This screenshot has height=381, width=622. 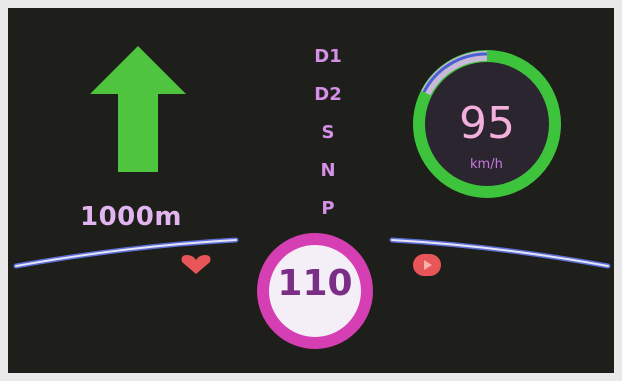 What do you see at coordinates (138, 109) in the screenshot?
I see `arrow-up-icon` at bounding box center [138, 109].